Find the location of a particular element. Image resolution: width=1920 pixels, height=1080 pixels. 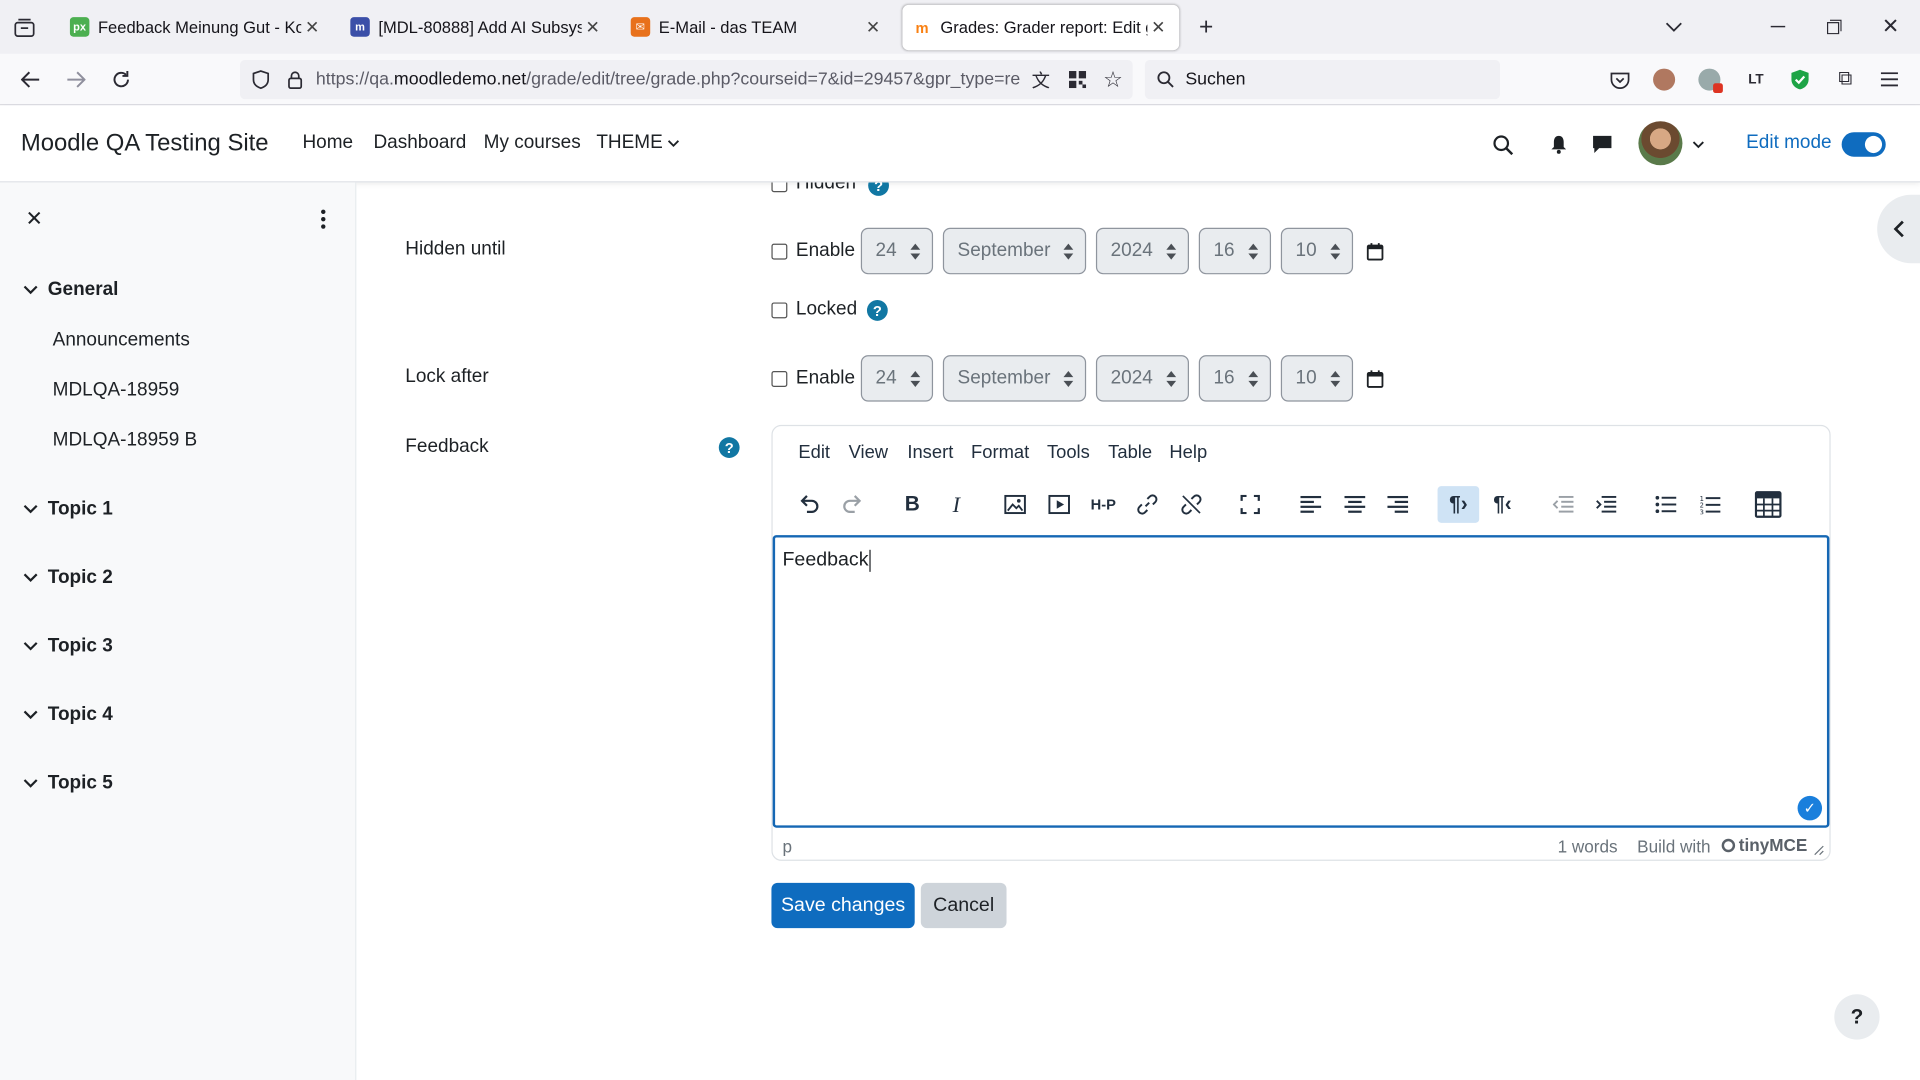

section-topic-1: Topic 1 is located at coordinates (67, 509).